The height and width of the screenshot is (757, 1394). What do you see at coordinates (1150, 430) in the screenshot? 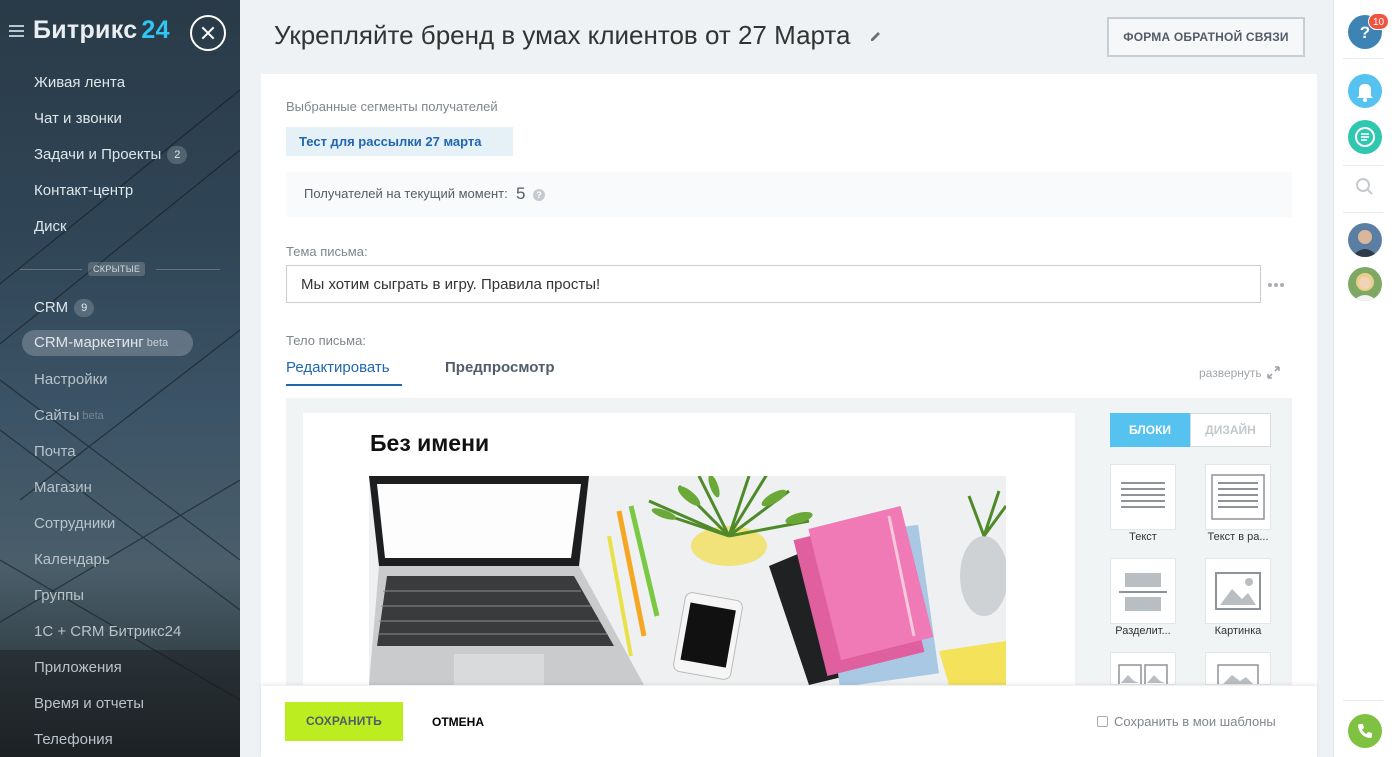
I see `blocks-mode-tab: БЛОКИ` at bounding box center [1150, 430].